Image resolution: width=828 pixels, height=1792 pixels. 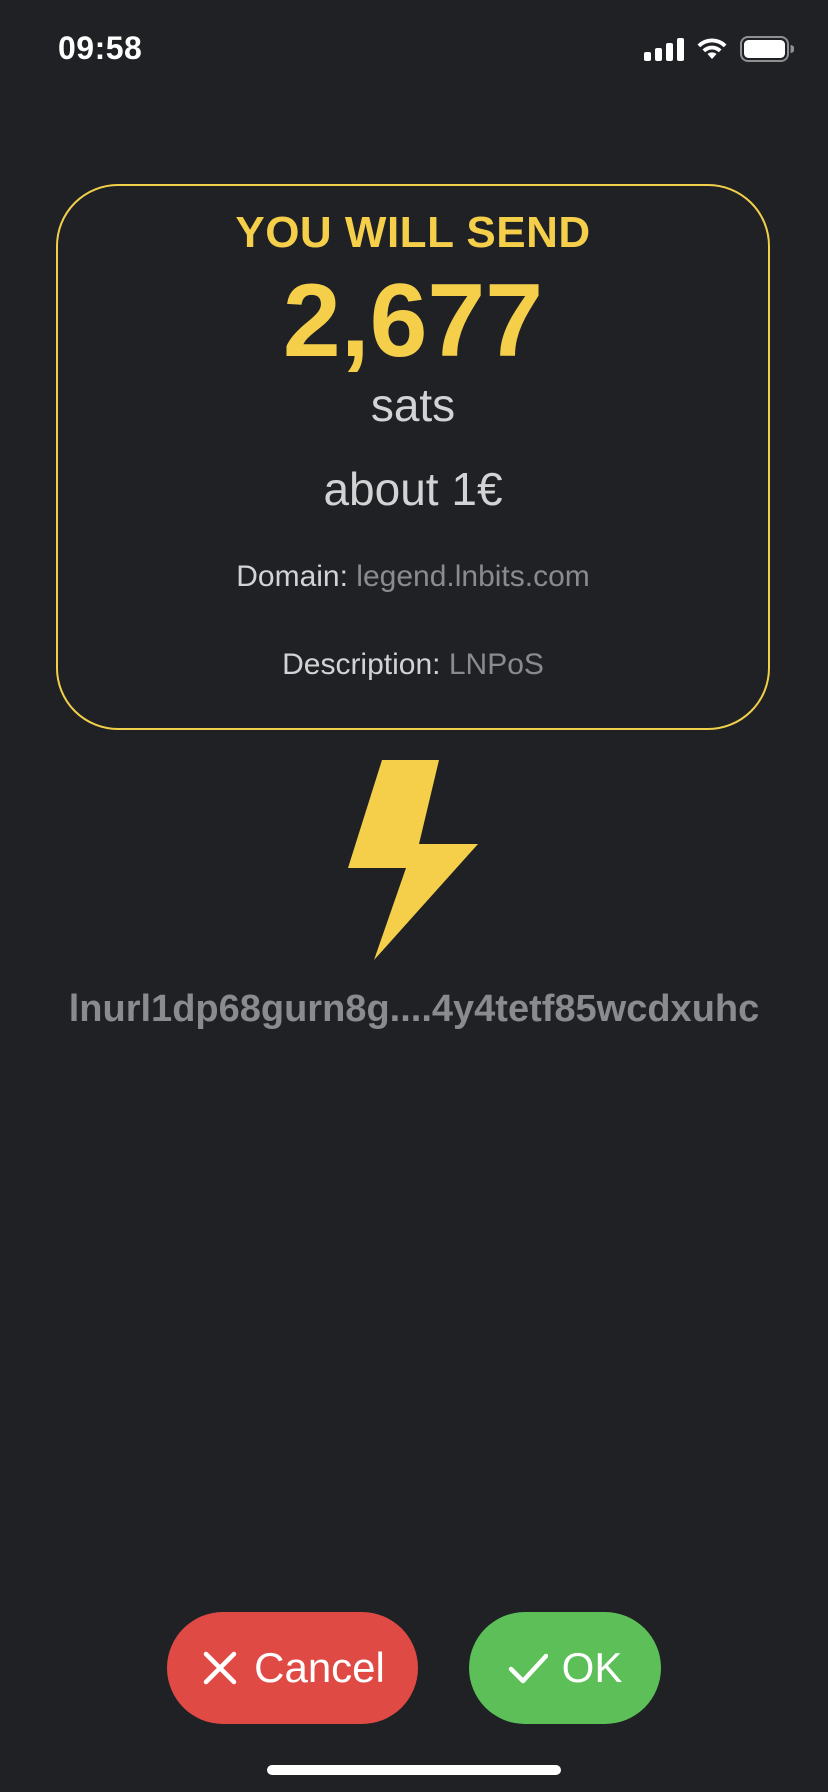 What do you see at coordinates (413, 321) in the screenshot?
I see `amount-value: 2,677` at bounding box center [413, 321].